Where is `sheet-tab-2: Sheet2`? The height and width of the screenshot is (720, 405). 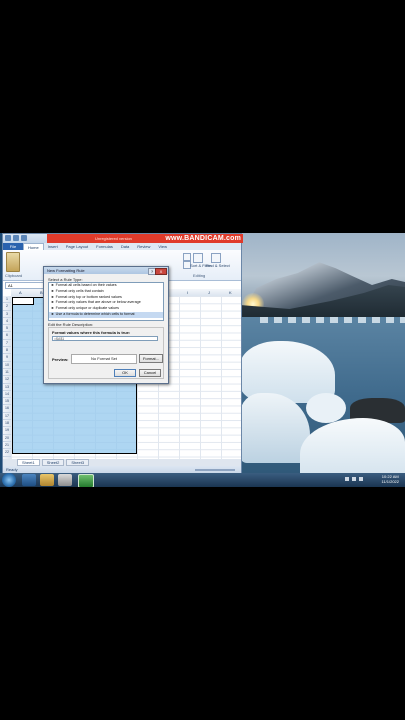 sheet-tab-2: Sheet2 is located at coordinates (53, 462).